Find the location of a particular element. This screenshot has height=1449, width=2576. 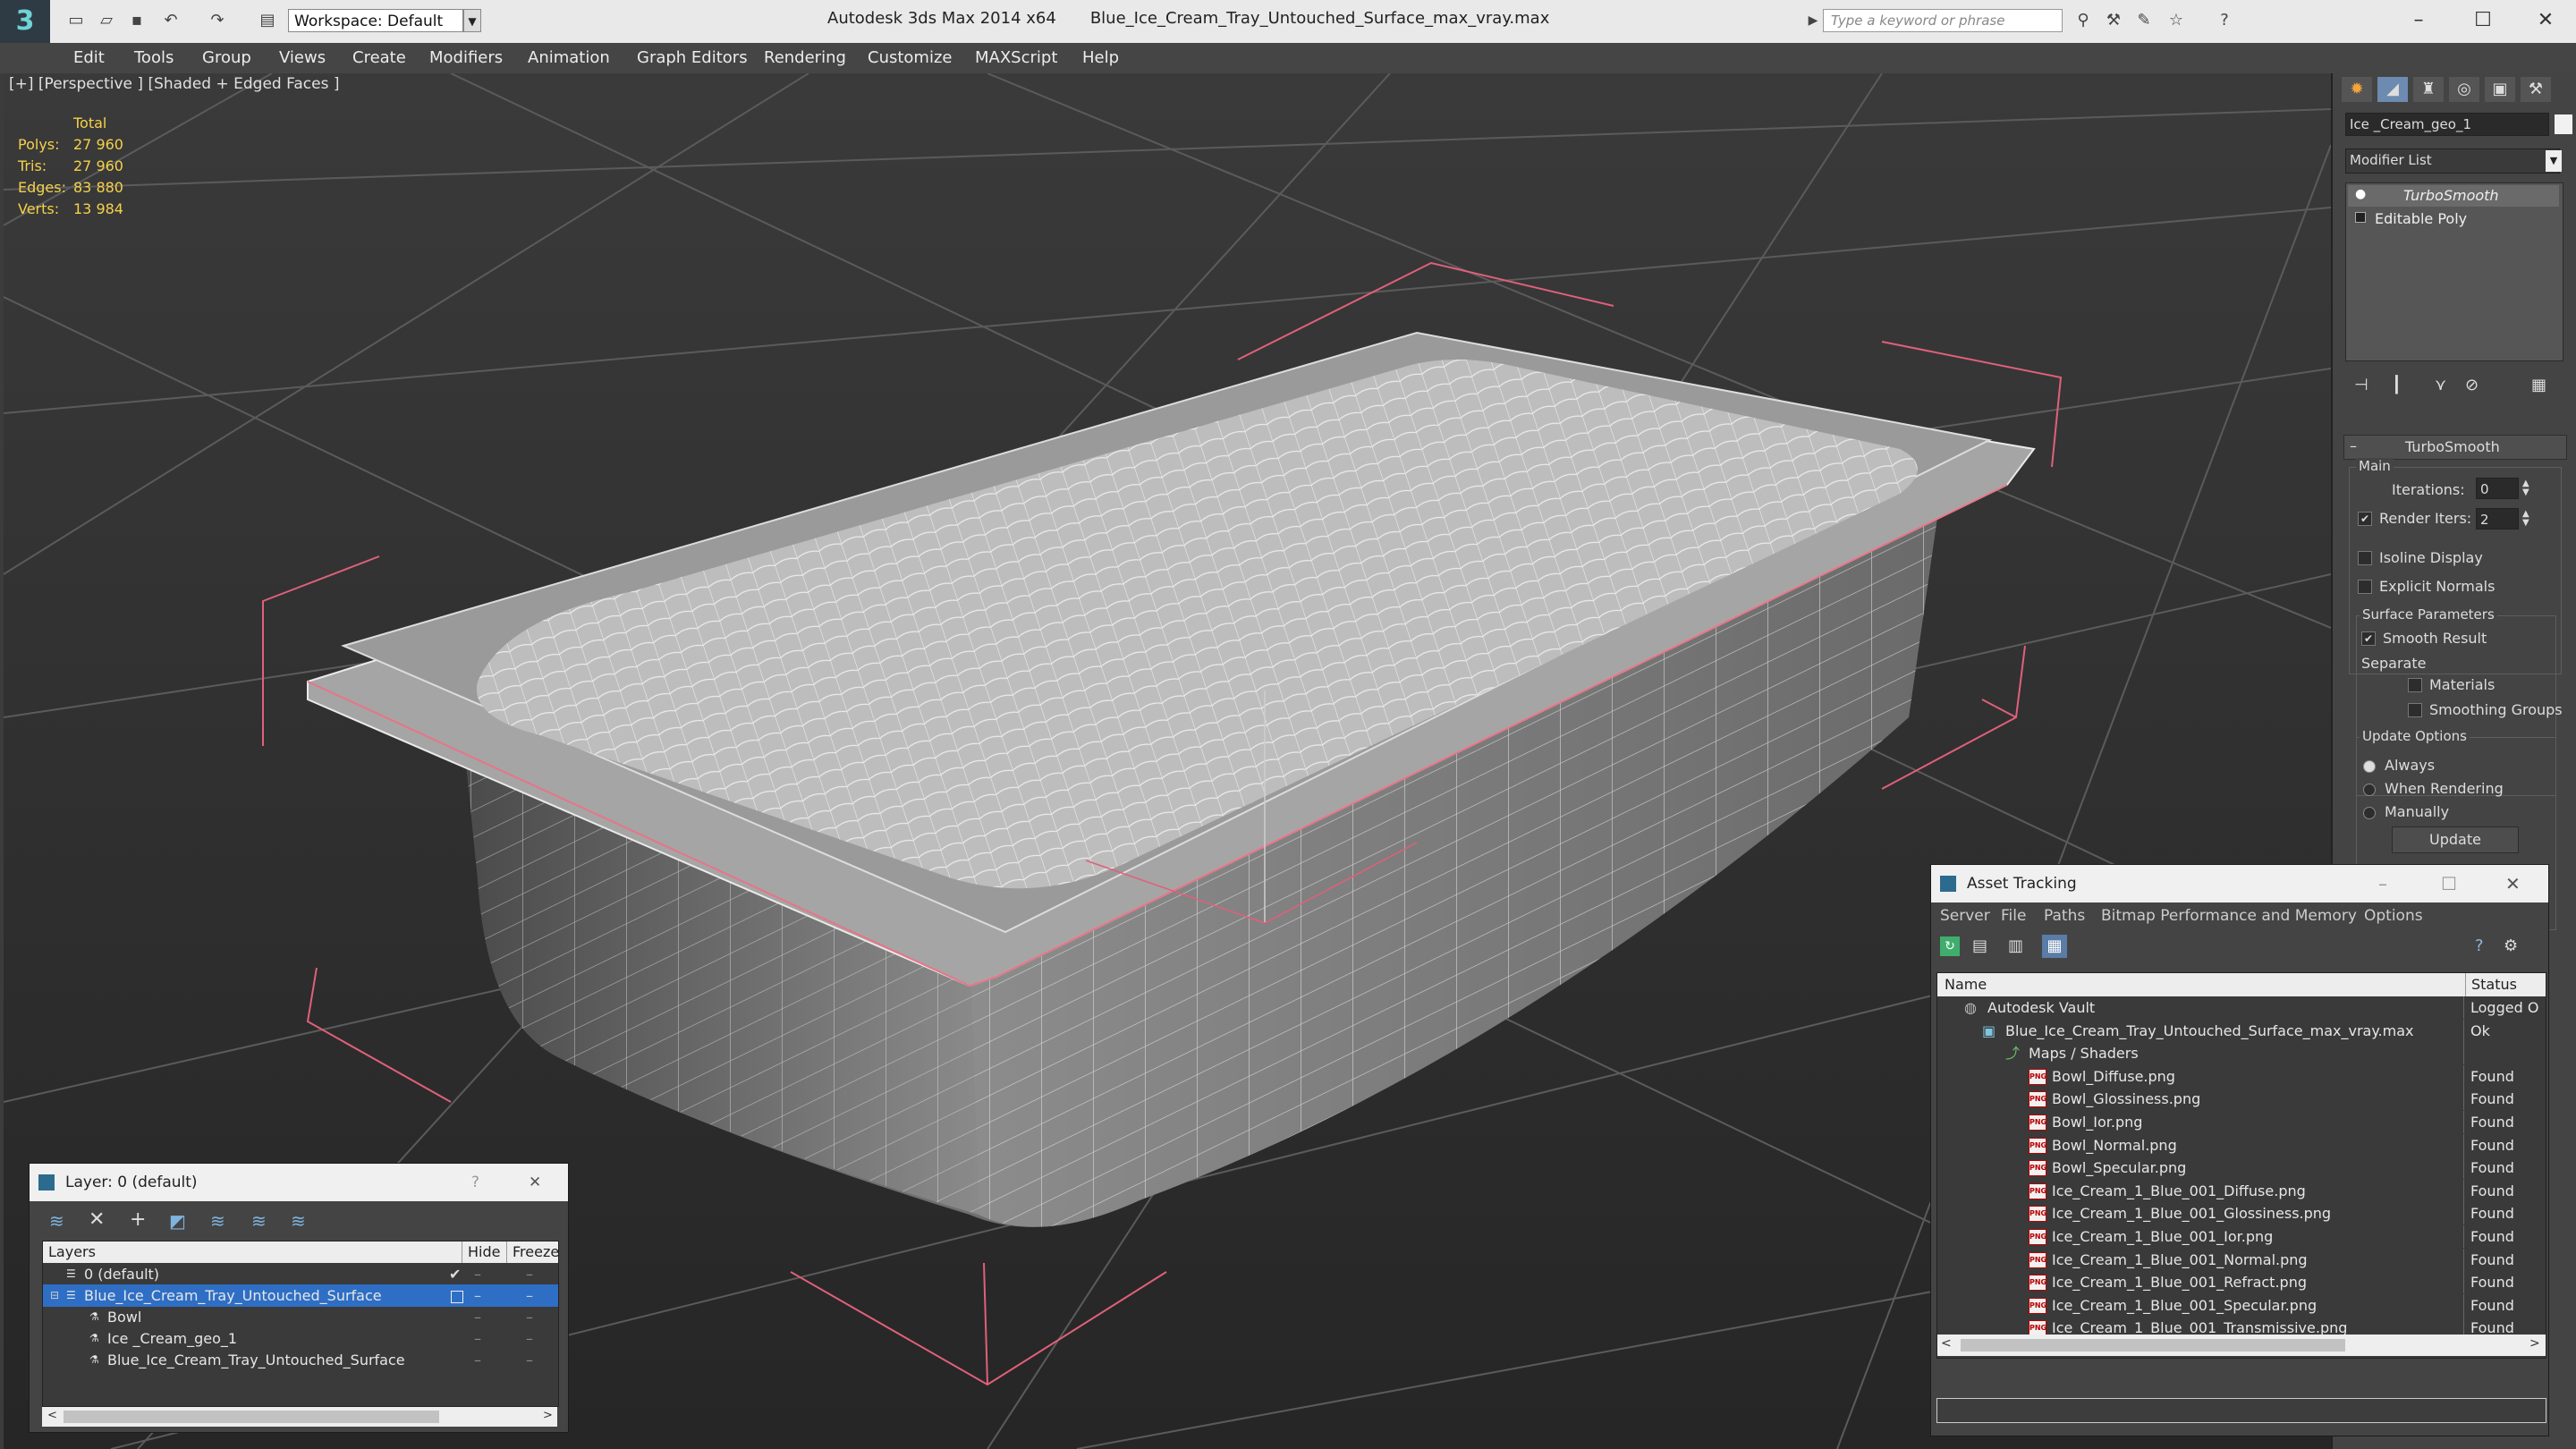

asset-menu-file: File is located at coordinates (2013, 915).